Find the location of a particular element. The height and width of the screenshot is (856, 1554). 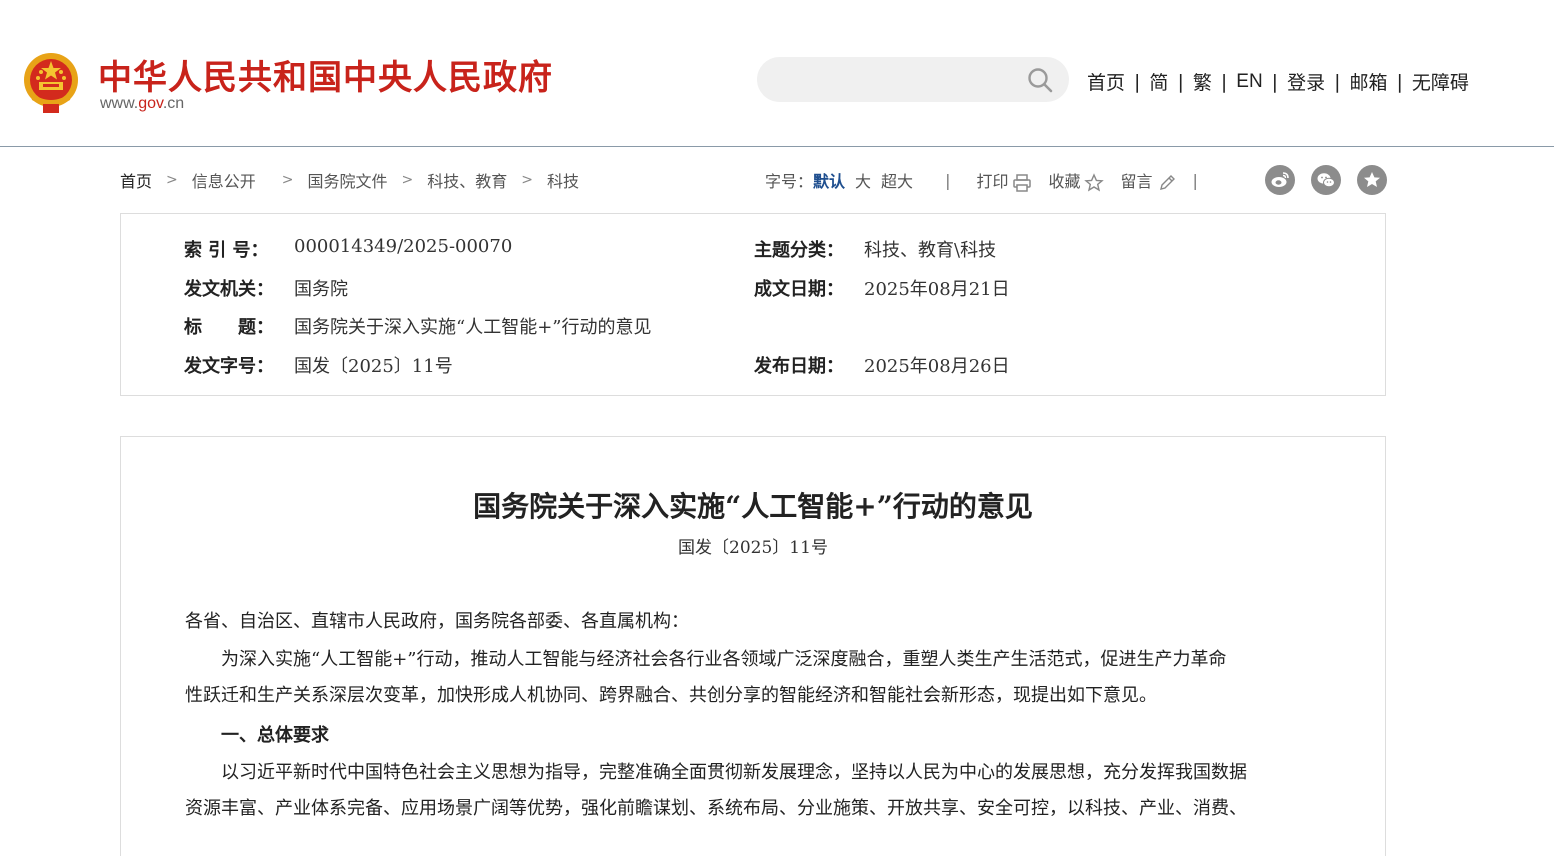

url-gov: gov is located at coordinates (150, 103).